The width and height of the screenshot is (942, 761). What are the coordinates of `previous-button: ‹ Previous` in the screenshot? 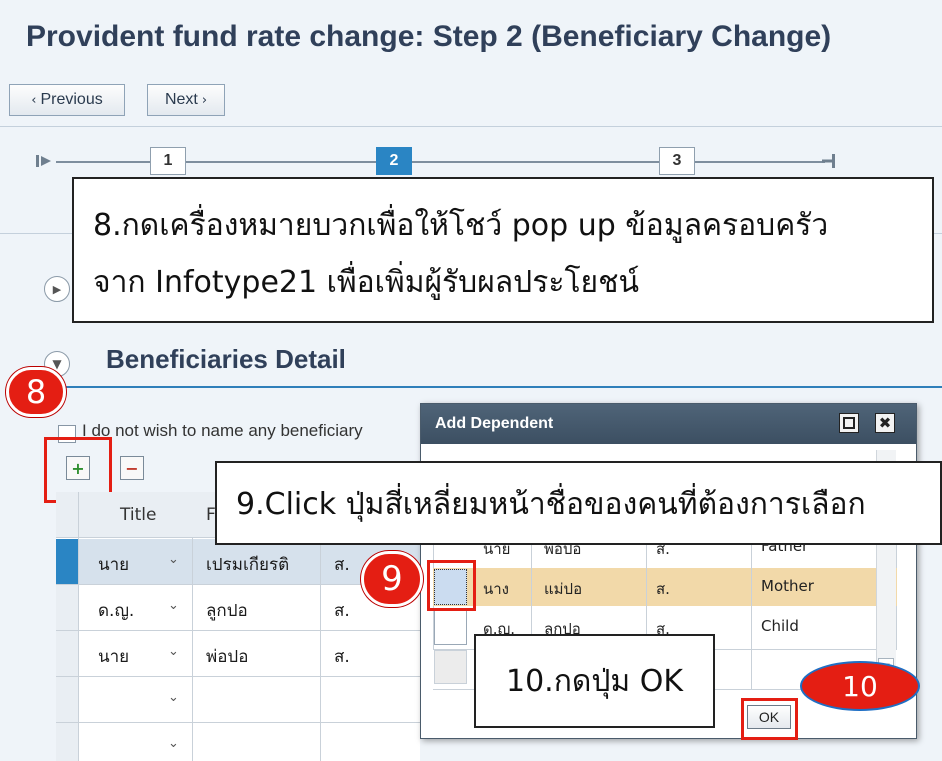 It's located at (67, 100).